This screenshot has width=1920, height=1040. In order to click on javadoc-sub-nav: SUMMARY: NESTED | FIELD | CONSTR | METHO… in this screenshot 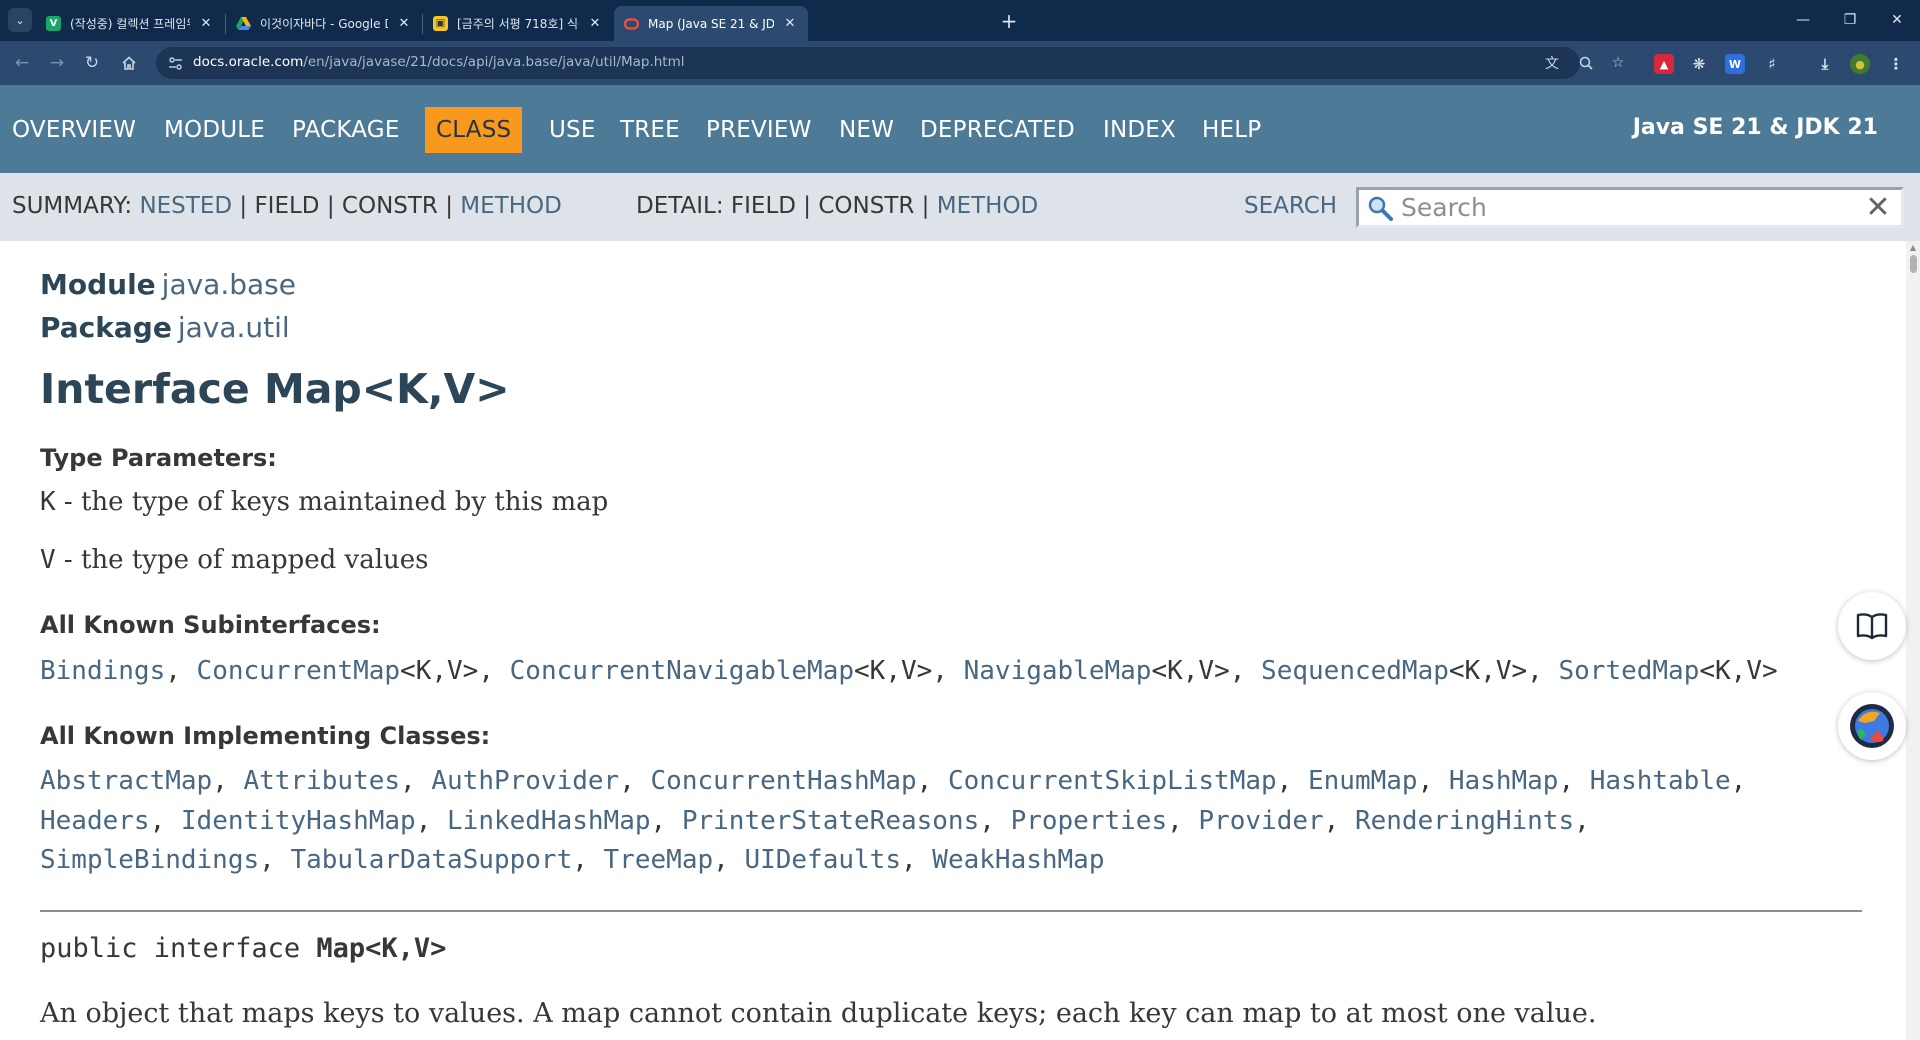, I will do `click(960, 207)`.